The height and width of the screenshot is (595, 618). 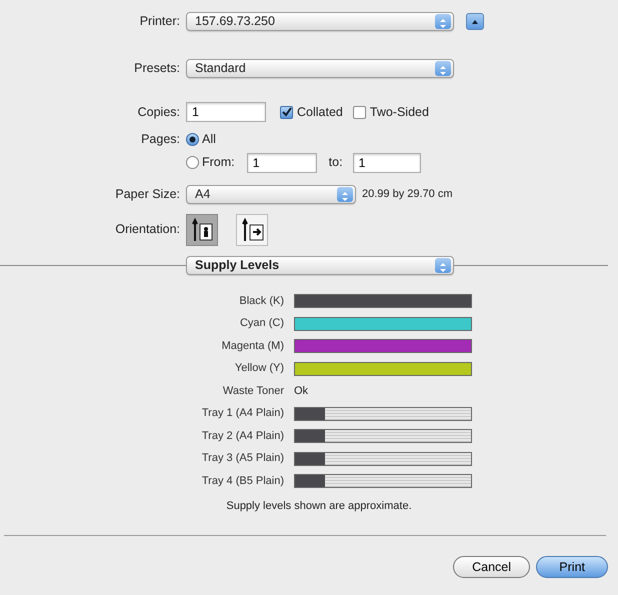 What do you see at coordinates (320, 112) in the screenshot?
I see `checkbox-label: Collated` at bounding box center [320, 112].